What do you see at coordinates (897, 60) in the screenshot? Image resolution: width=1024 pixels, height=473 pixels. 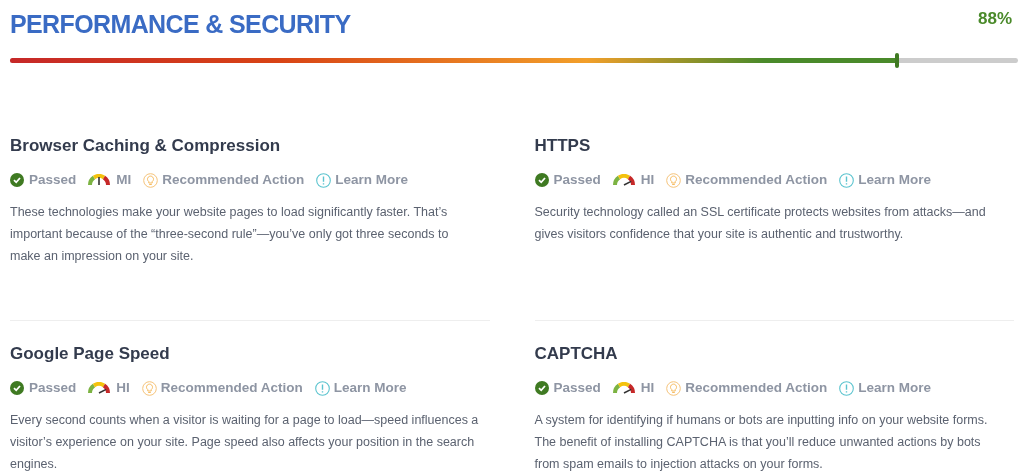 I see `score-marker` at bounding box center [897, 60].